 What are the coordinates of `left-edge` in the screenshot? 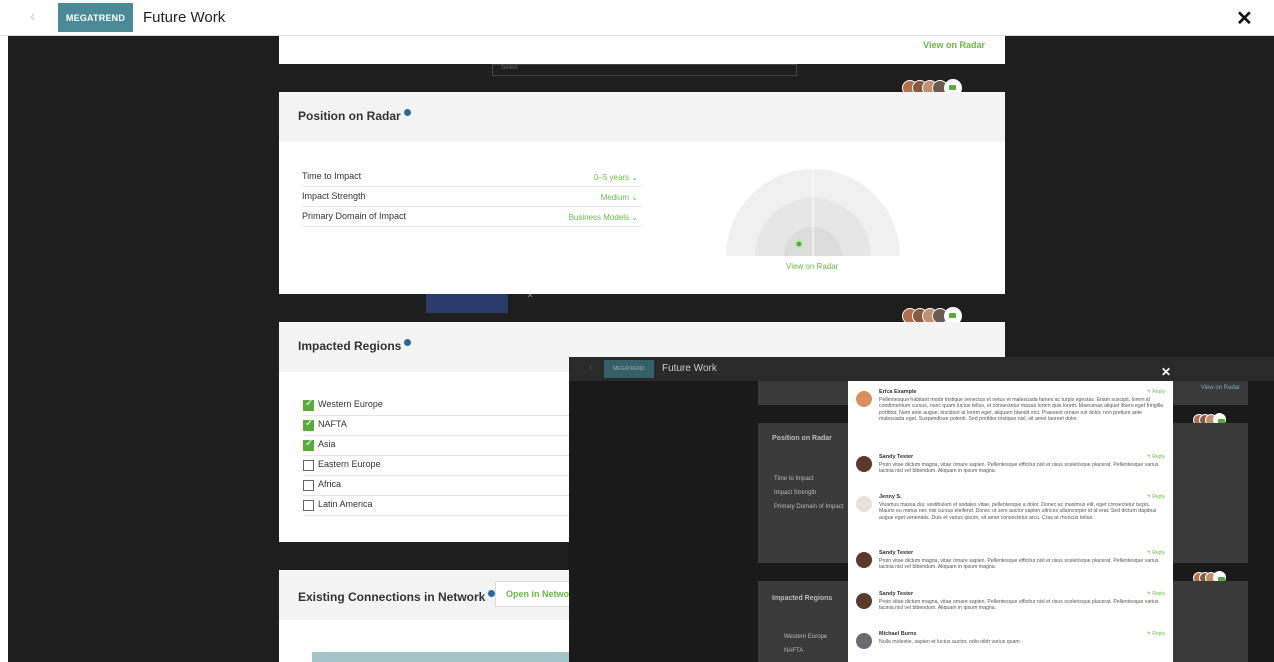 It's located at (4, 349).